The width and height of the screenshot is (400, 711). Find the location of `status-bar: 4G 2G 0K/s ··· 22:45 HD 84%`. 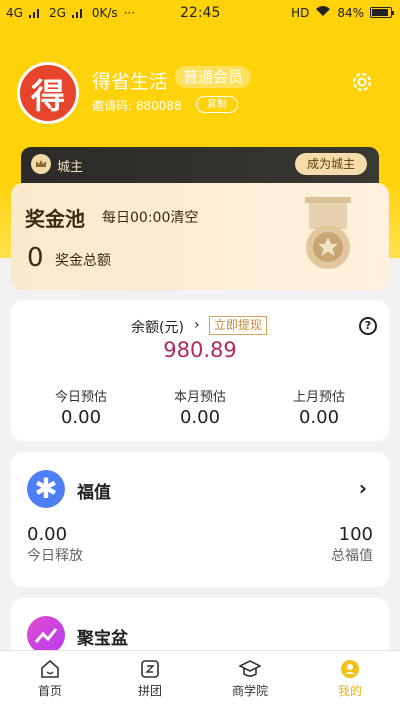

status-bar: 4G 2G 0K/s ··· 22:45 HD 84% is located at coordinates (200, 14).